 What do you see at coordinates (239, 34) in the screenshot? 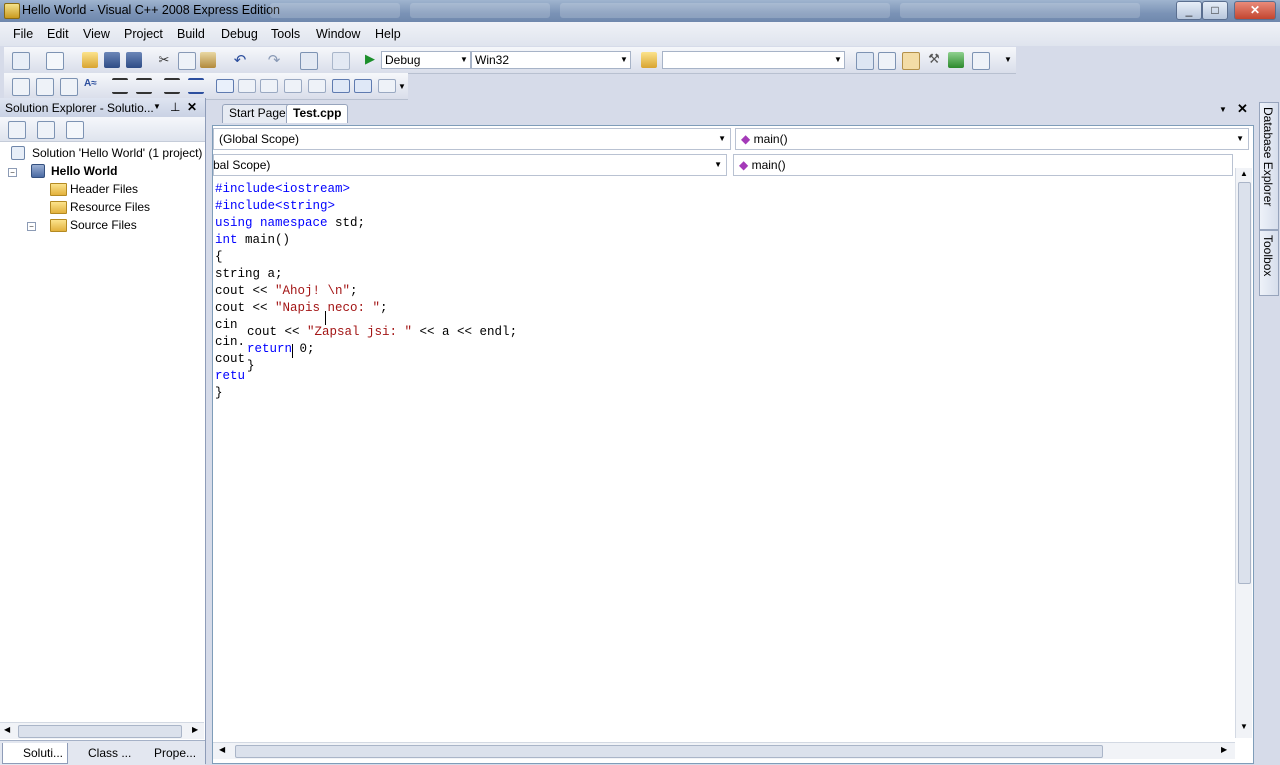
I see `menu-debug: Debug` at bounding box center [239, 34].